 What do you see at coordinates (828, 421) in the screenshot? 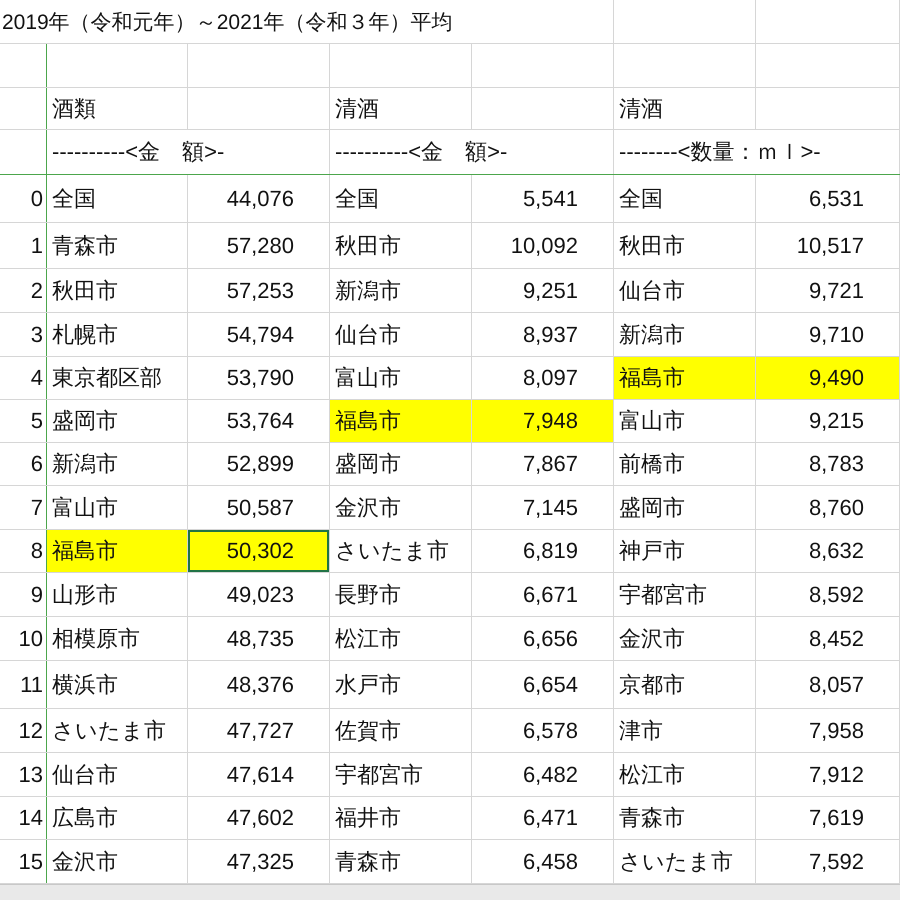
I see `amount-cell: 9,215` at bounding box center [828, 421].